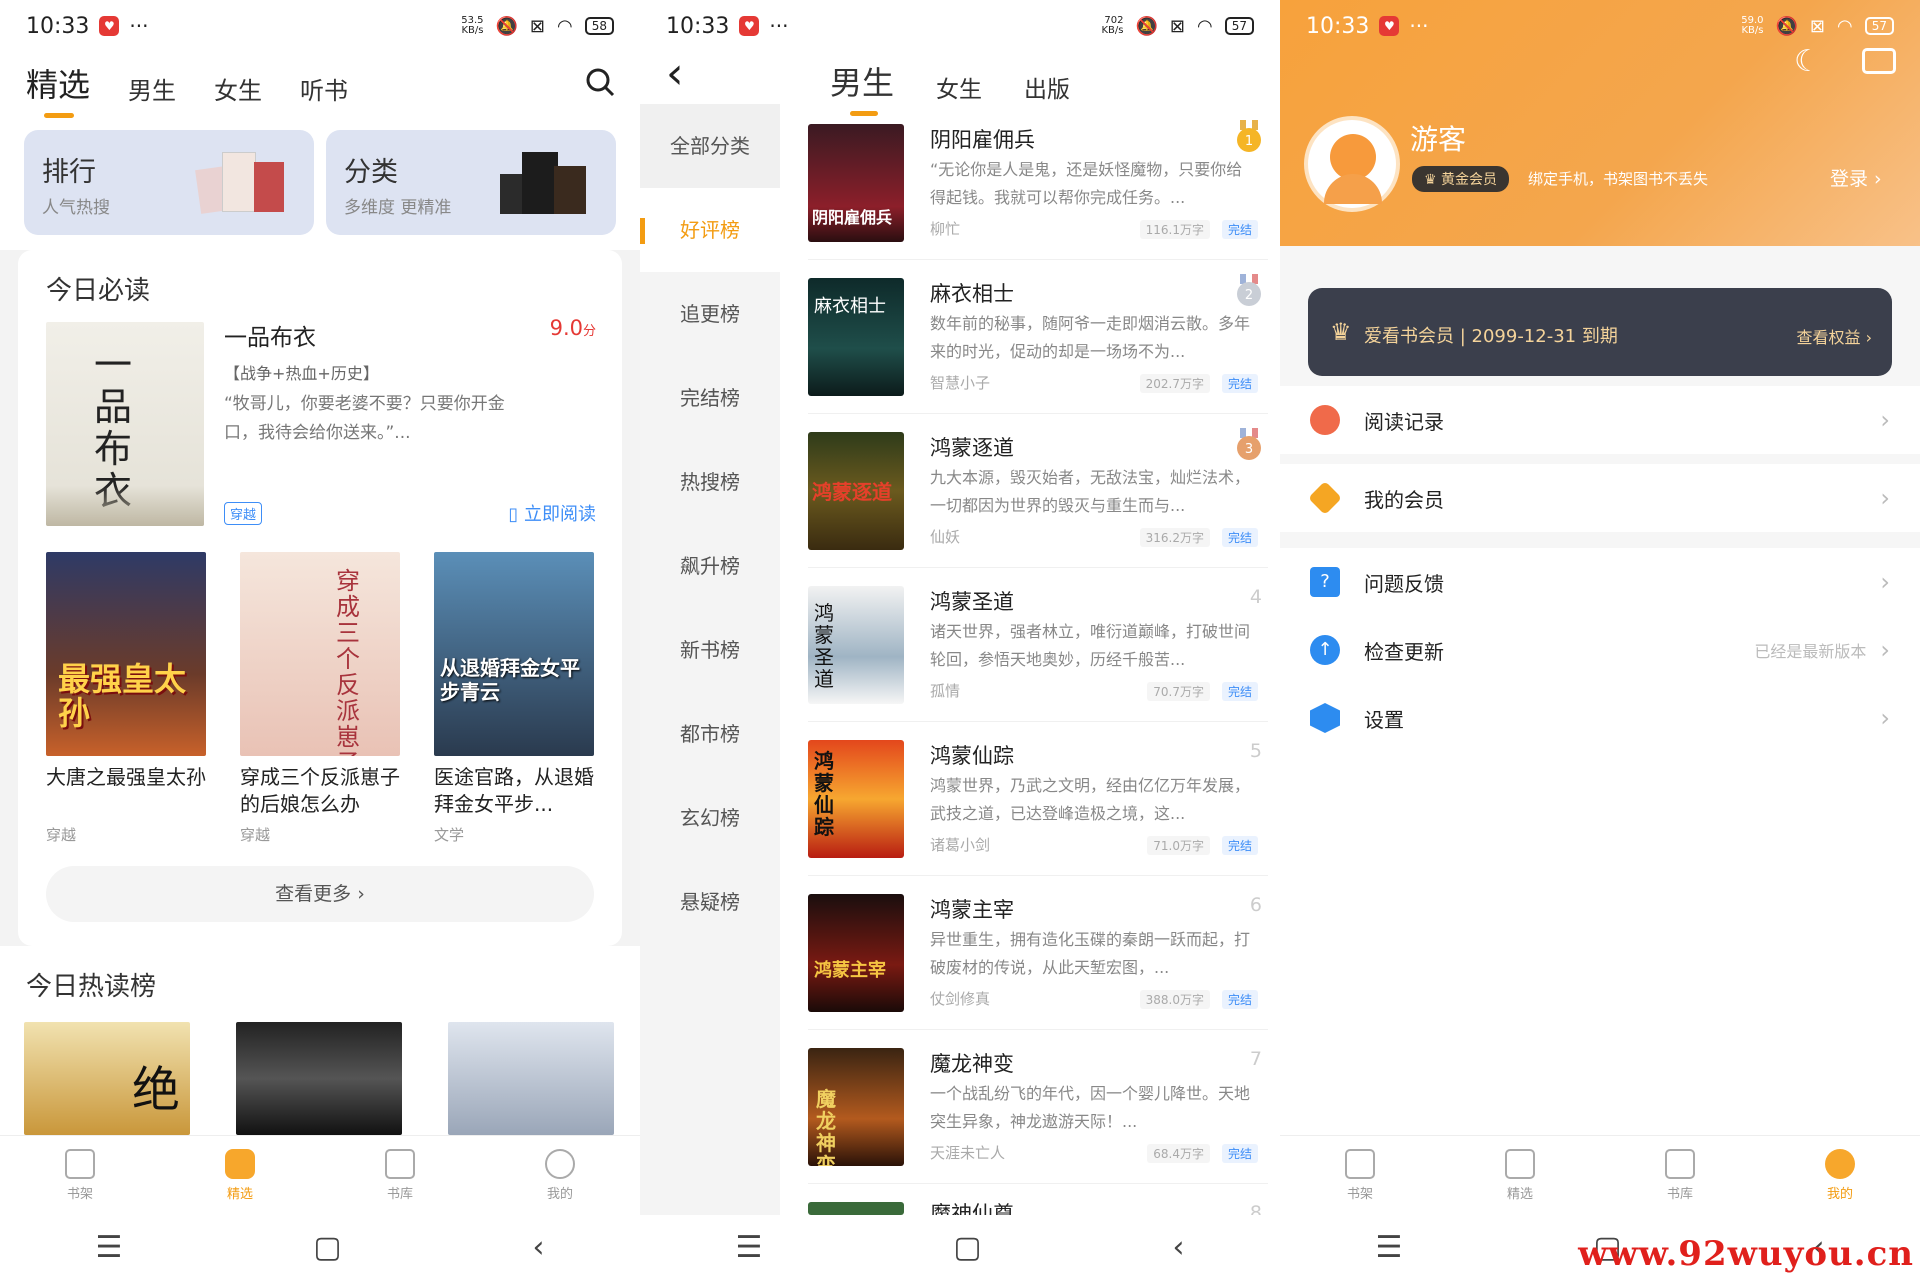  What do you see at coordinates (1255, 1059) in the screenshot?
I see `rank-number: 7` at bounding box center [1255, 1059].